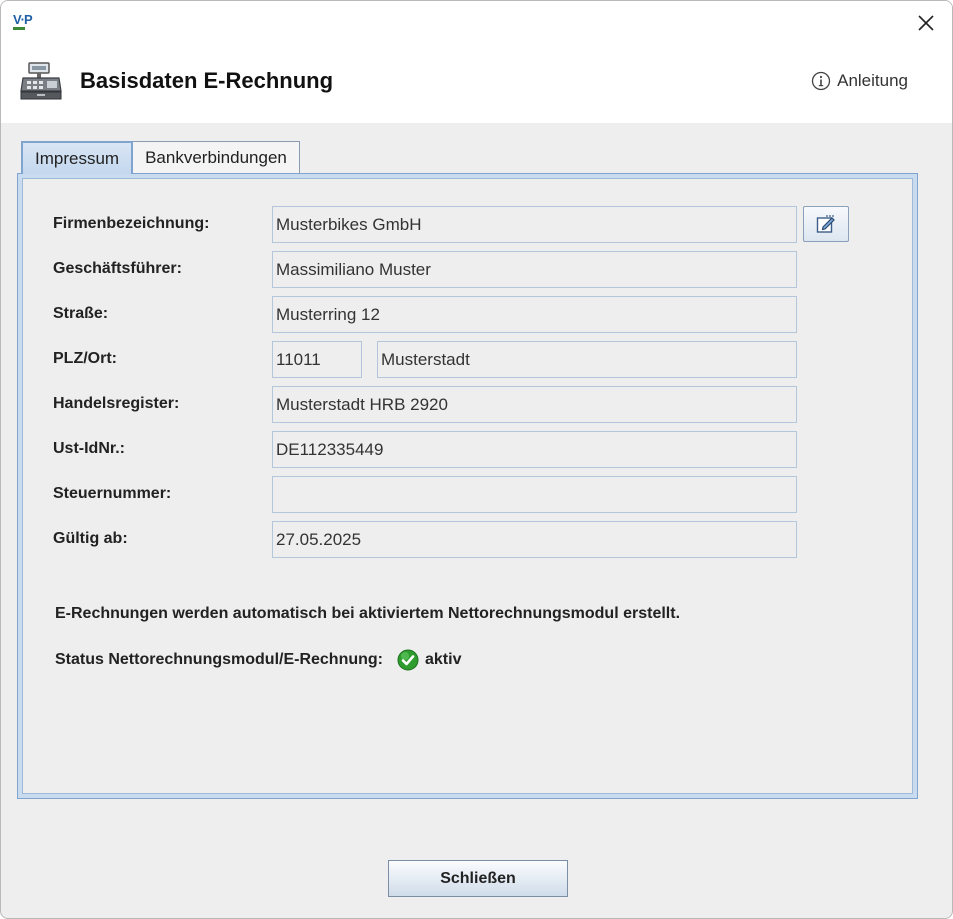  Describe the element at coordinates (116, 403) in the screenshot. I see `register-label: Handelsregister:` at that location.